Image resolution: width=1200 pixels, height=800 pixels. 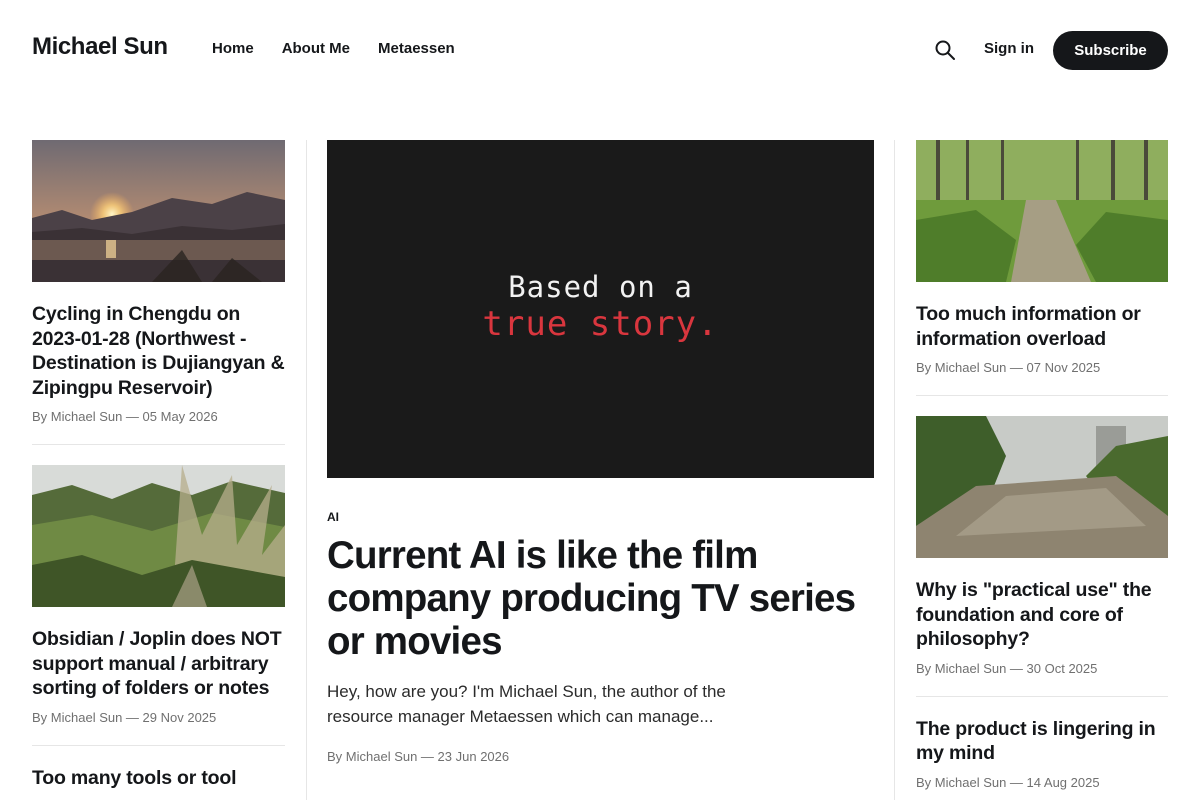 What do you see at coordinates (233, 48) in the screenshot?
I see `nav-item-home: Home` at bounding box center [233, 48].